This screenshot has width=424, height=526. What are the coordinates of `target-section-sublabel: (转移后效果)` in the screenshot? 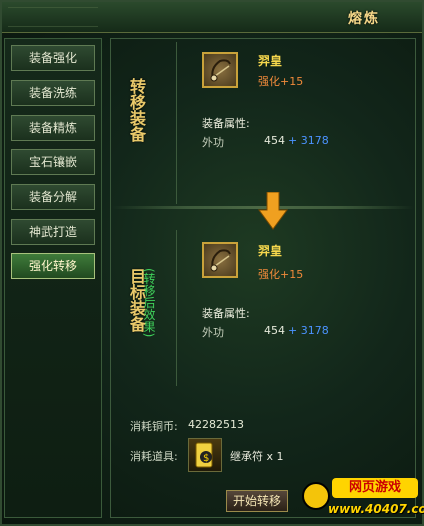 It's located at (149, 303).